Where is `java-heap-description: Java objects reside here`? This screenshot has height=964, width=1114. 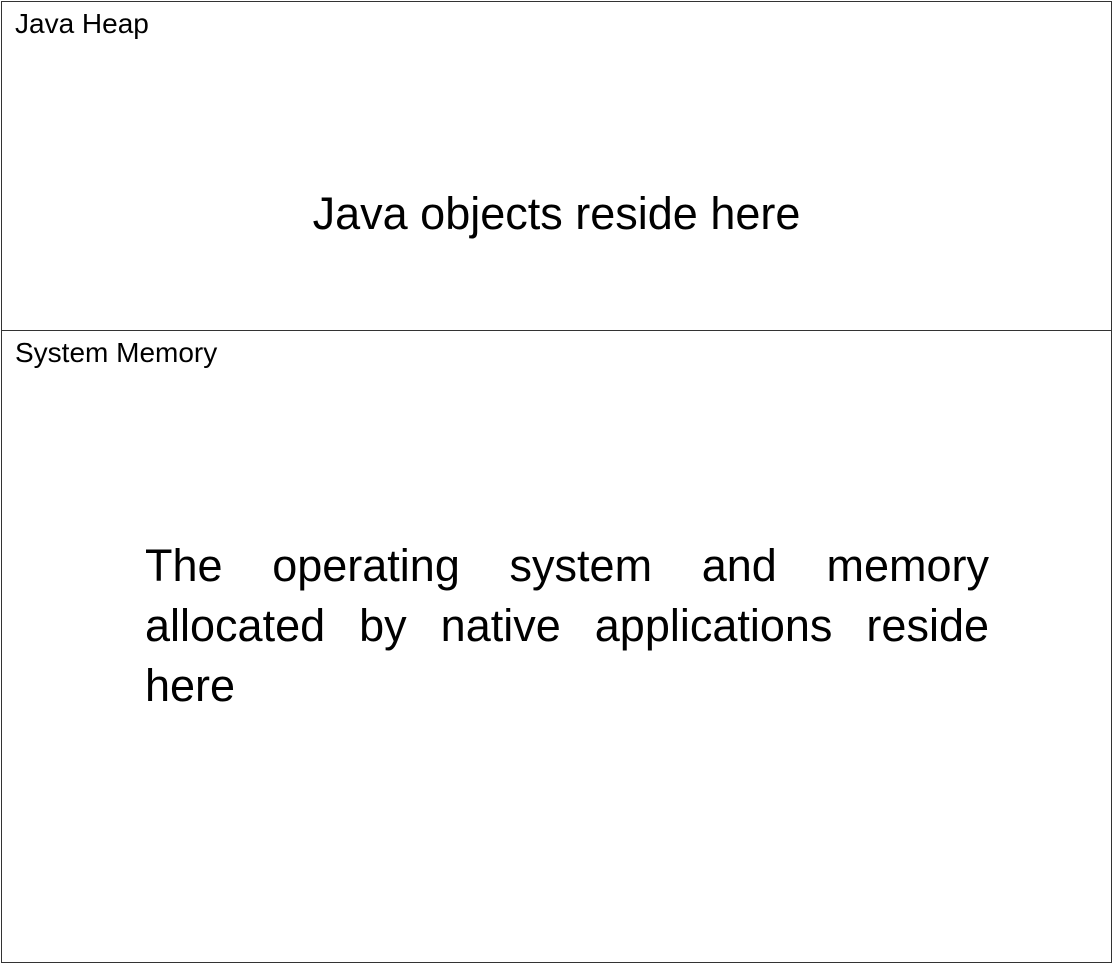 java-heap-description: Java objects reside here is located at coordinates (556, 213).